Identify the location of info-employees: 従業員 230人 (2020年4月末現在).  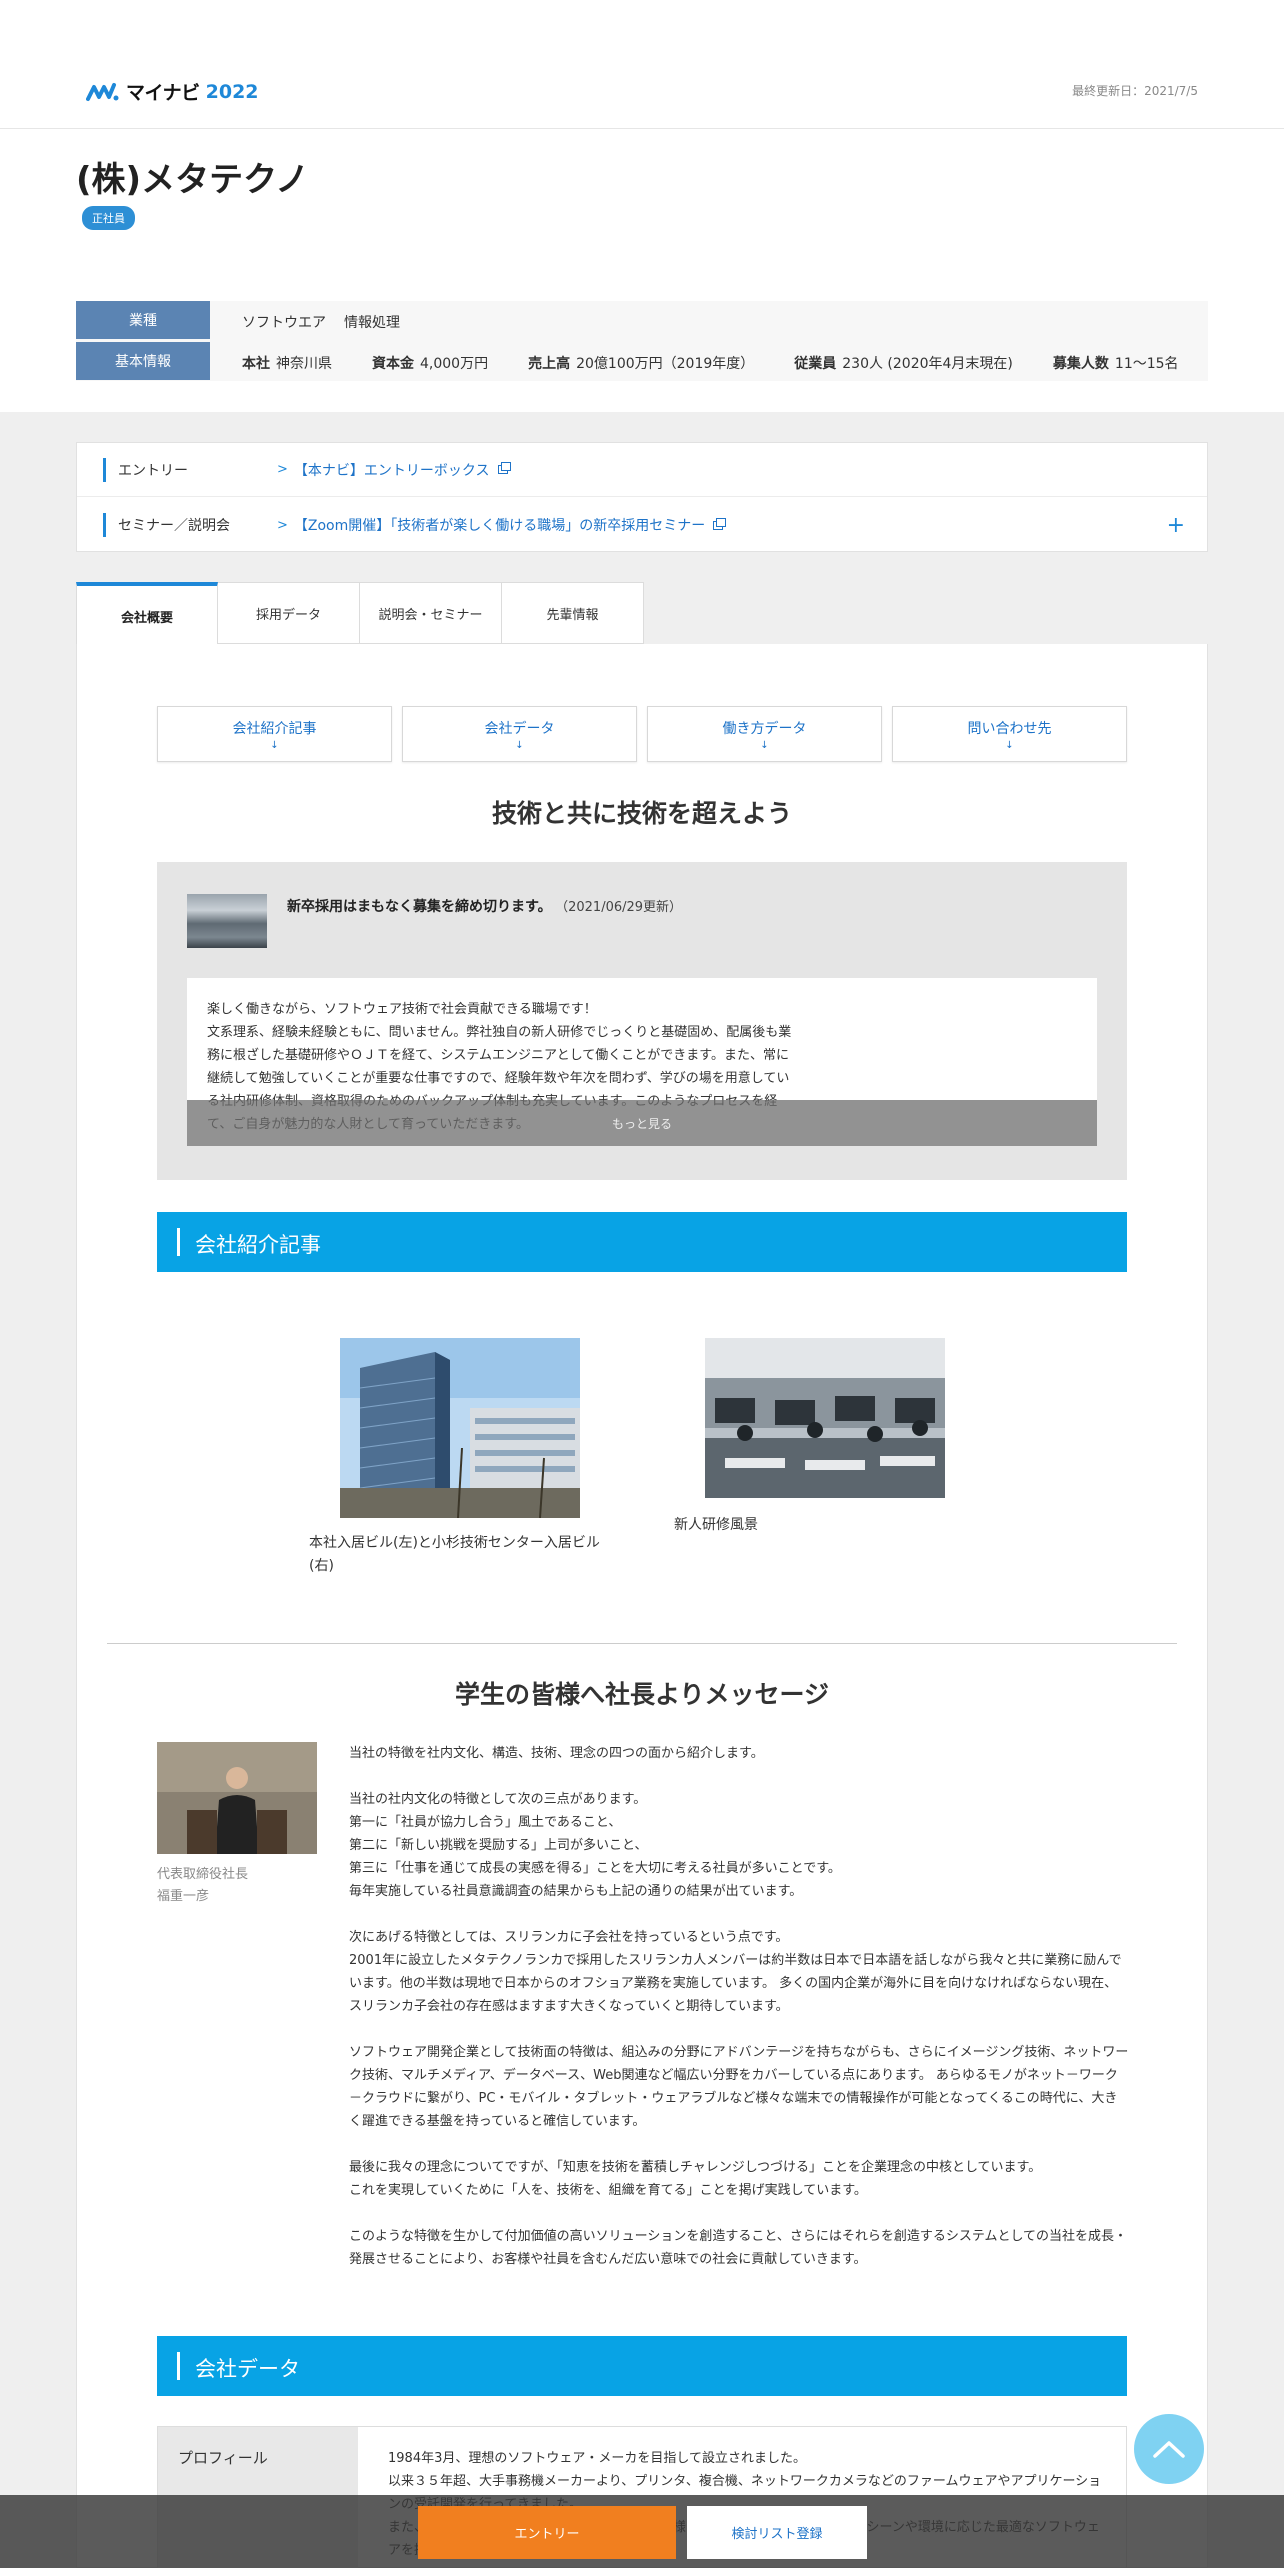
(903, 364).